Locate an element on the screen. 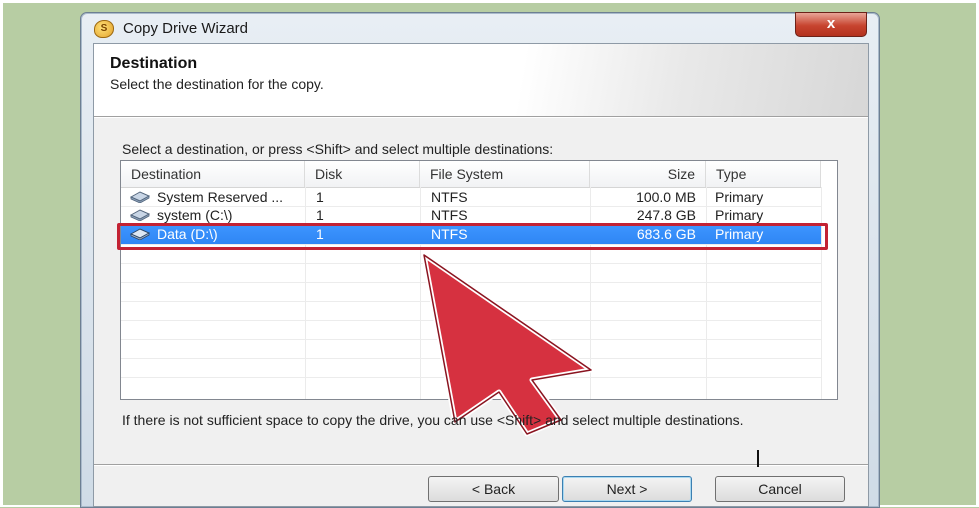 The height and width of the screenshot is (508, 979). title-bar: S Copy Drive Wizard x is located at coordinates (480, 27).